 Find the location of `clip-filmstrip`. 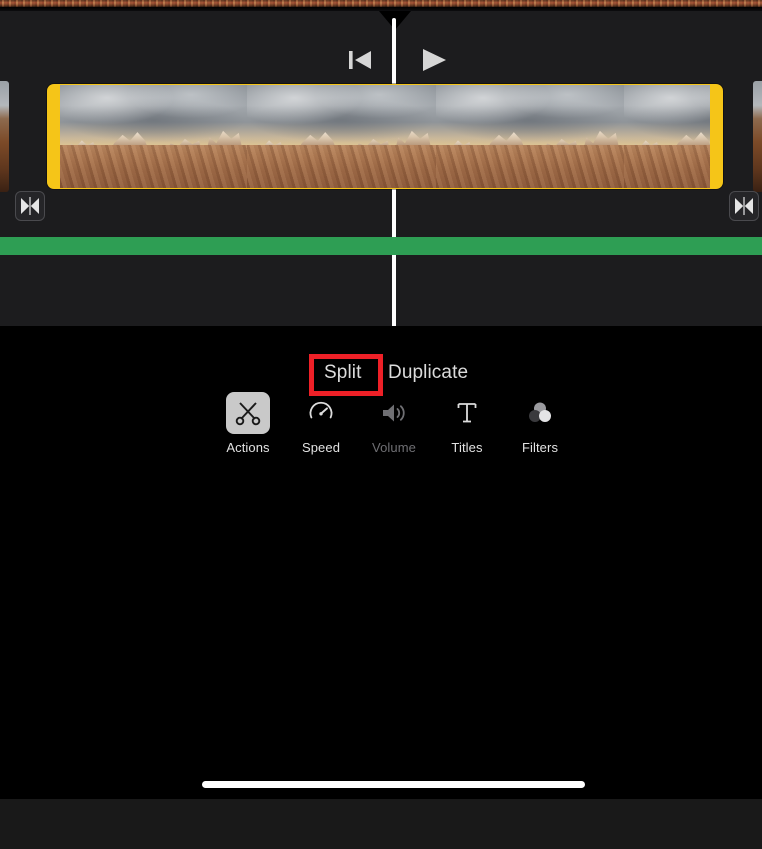

clip-filmstrip is located at coordinates (385, 136).